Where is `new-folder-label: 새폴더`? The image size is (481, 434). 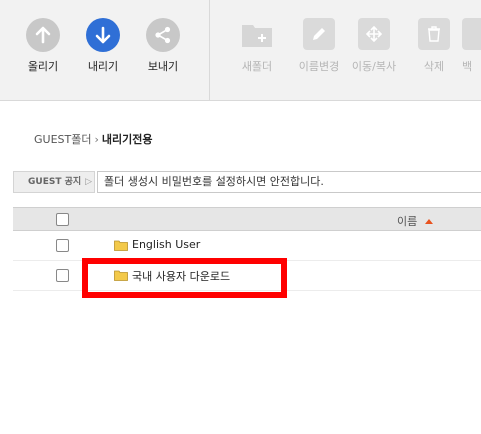 new-folder-label: 새폴더 is located at coordinates (257, 66).